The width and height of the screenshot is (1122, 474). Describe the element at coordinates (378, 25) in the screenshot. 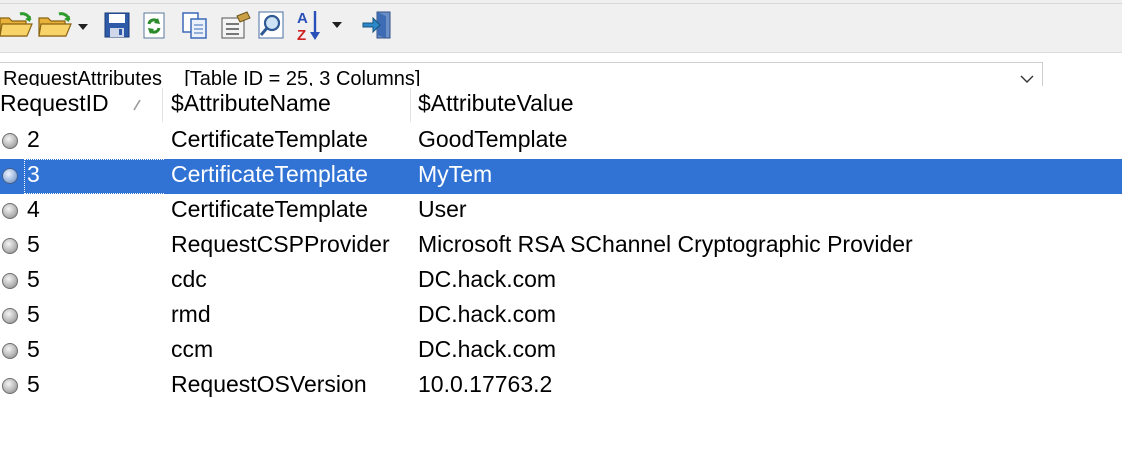

I see `exit-icon` at that location.